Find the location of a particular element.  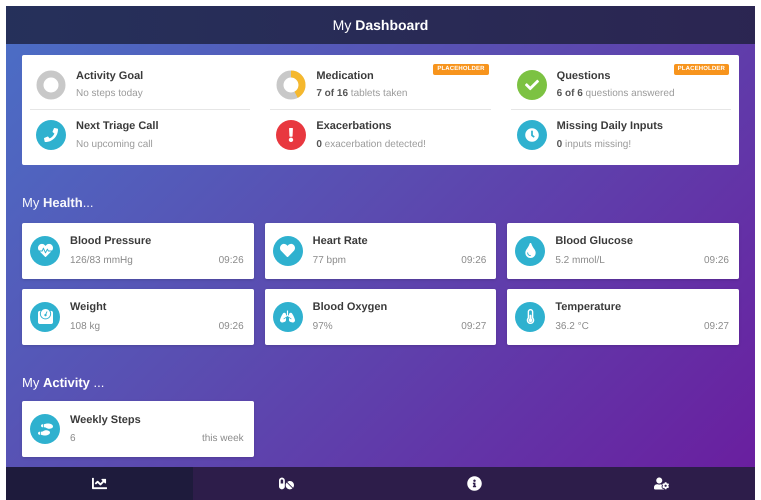

metric-card: Weight 108 kg 09:26 is located at coordinates (138, 316).